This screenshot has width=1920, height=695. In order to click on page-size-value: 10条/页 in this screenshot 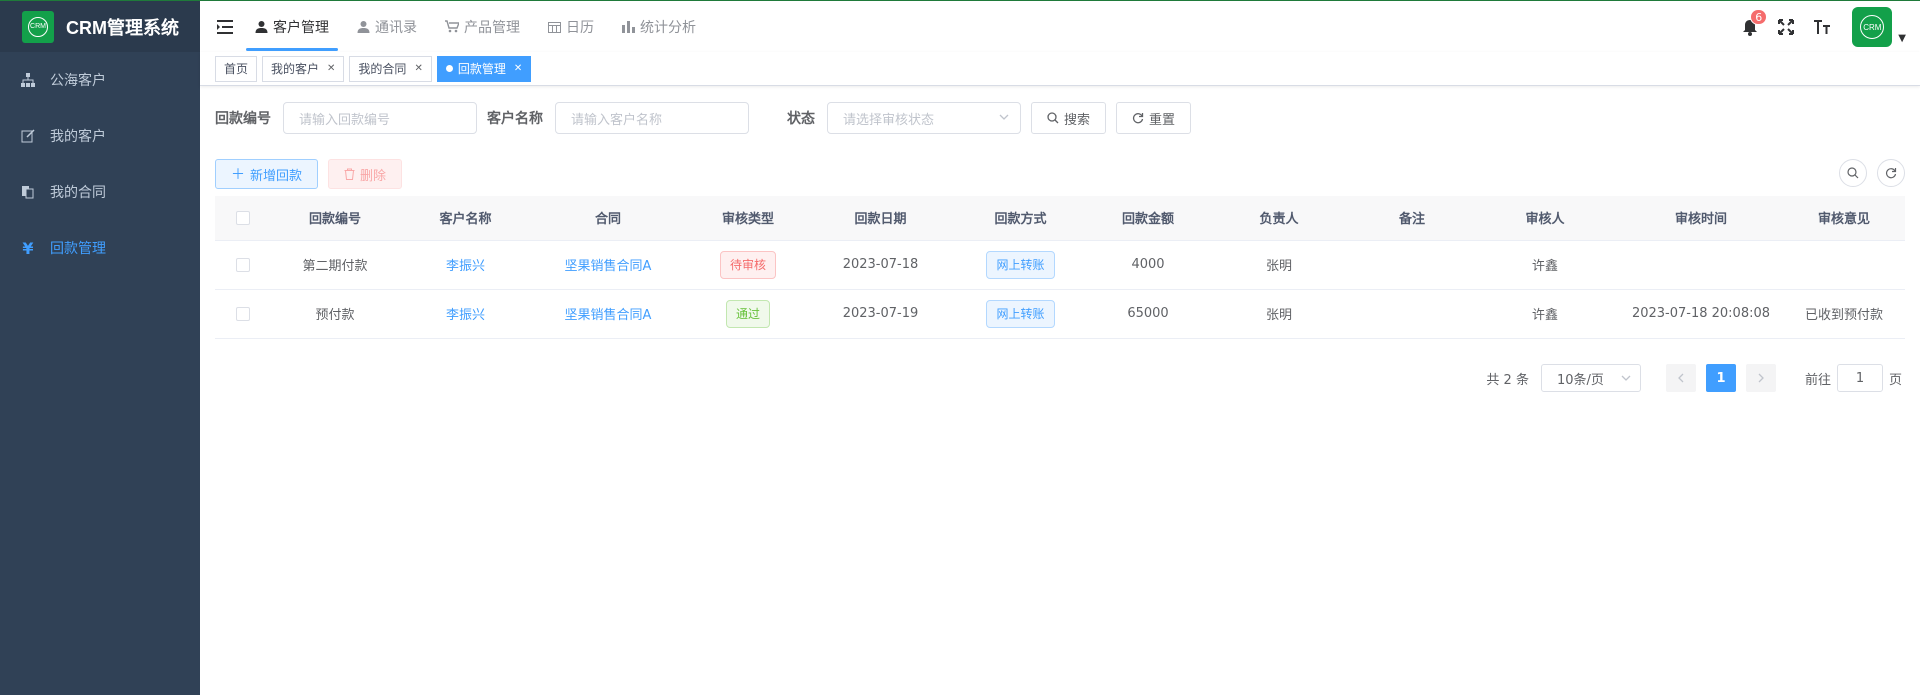, I will do `click(1580, 380)`.